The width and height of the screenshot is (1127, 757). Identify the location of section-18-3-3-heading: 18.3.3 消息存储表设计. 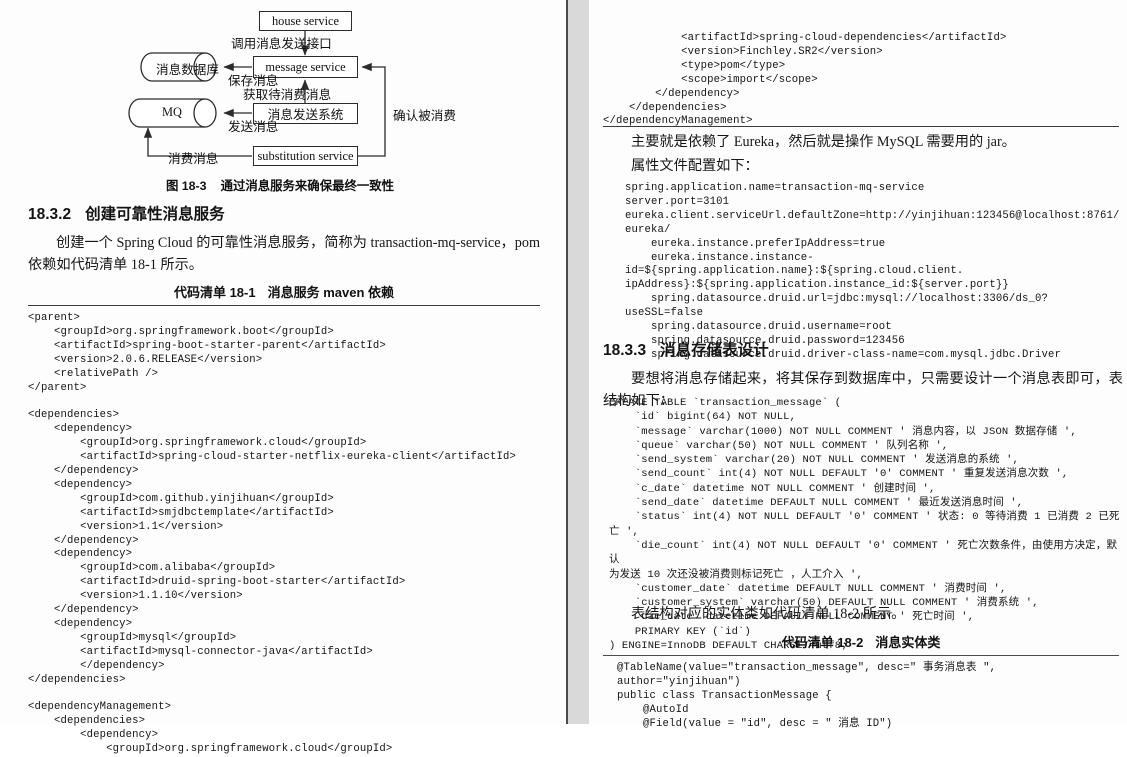
(861, 349).